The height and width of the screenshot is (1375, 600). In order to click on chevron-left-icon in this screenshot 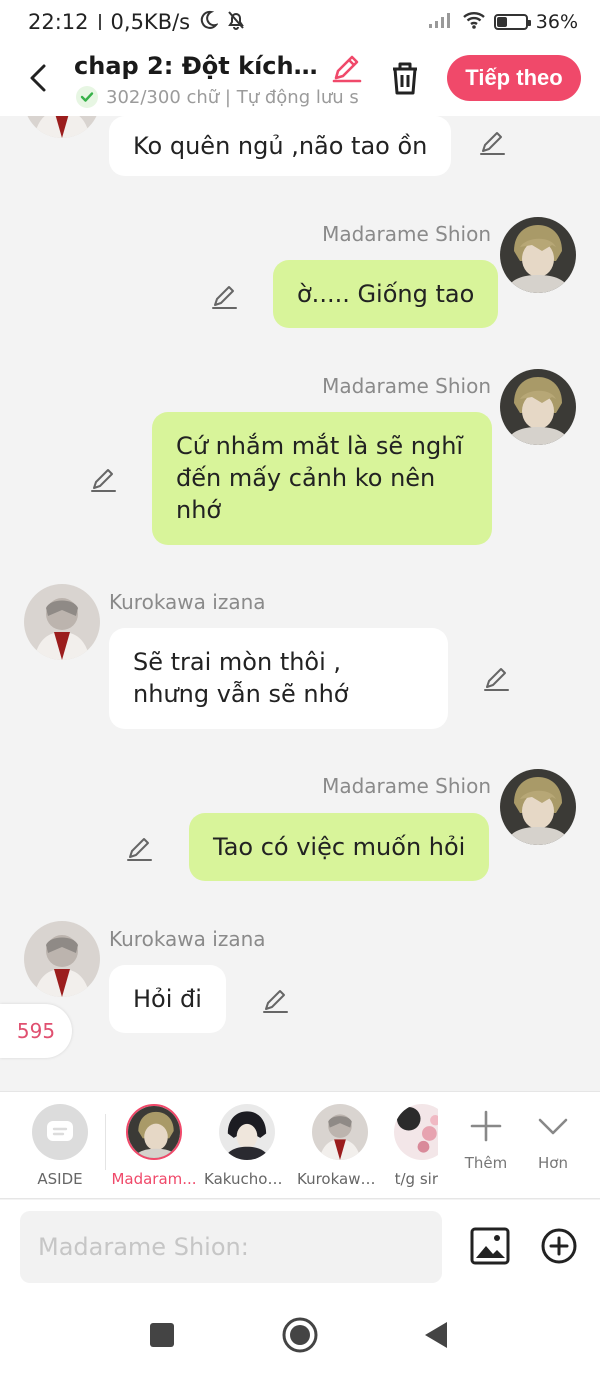, I will do `click(38, 78)`.